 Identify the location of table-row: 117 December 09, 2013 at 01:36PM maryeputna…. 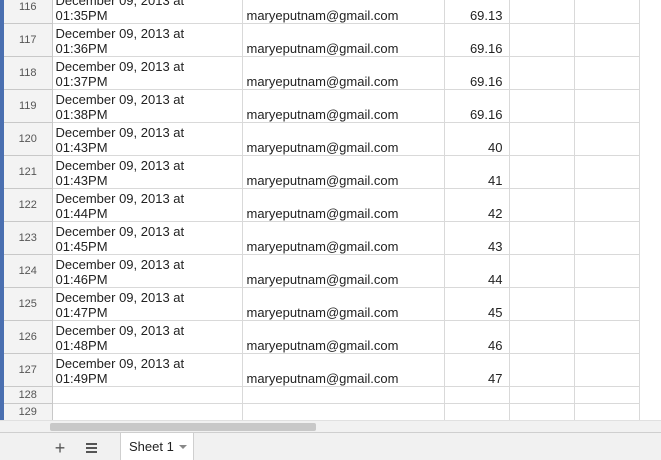
(320, 40).